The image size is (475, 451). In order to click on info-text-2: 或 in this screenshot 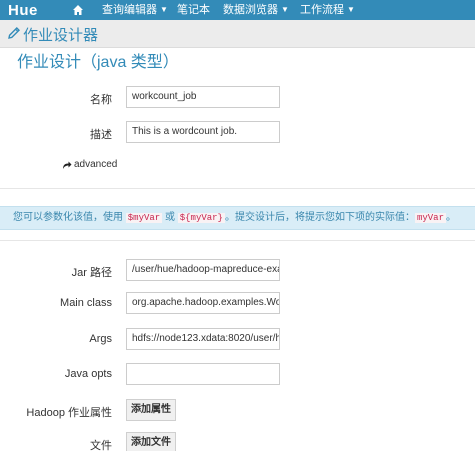, I will do `click(170, 217)`.